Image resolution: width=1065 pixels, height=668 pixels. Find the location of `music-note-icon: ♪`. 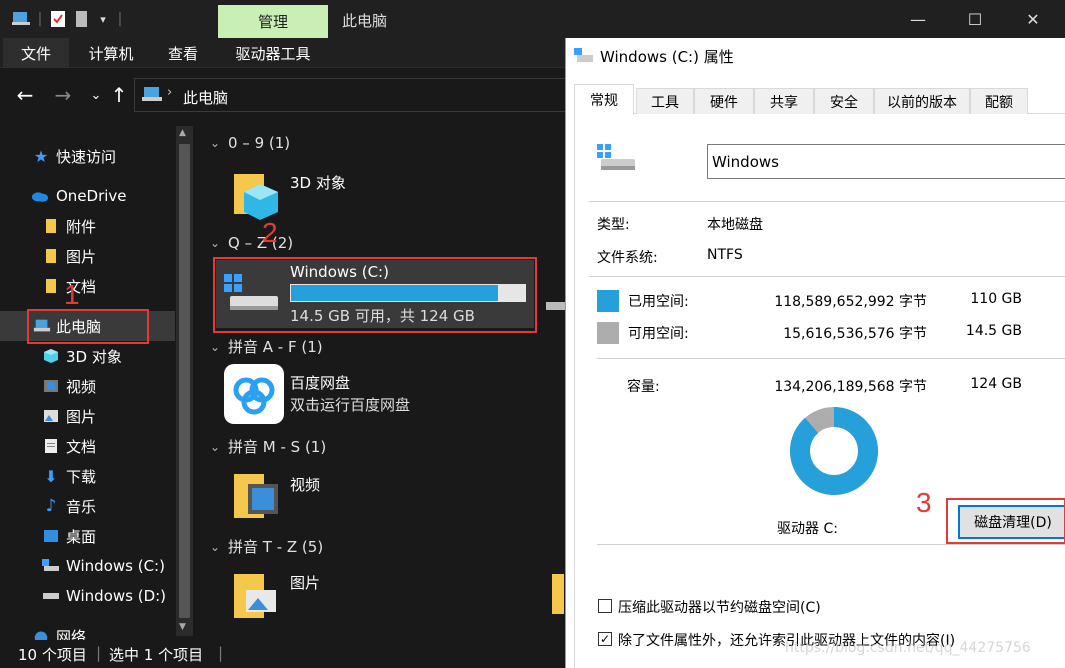

music-note-icon: ♪ is located at coordinates (51, 506).